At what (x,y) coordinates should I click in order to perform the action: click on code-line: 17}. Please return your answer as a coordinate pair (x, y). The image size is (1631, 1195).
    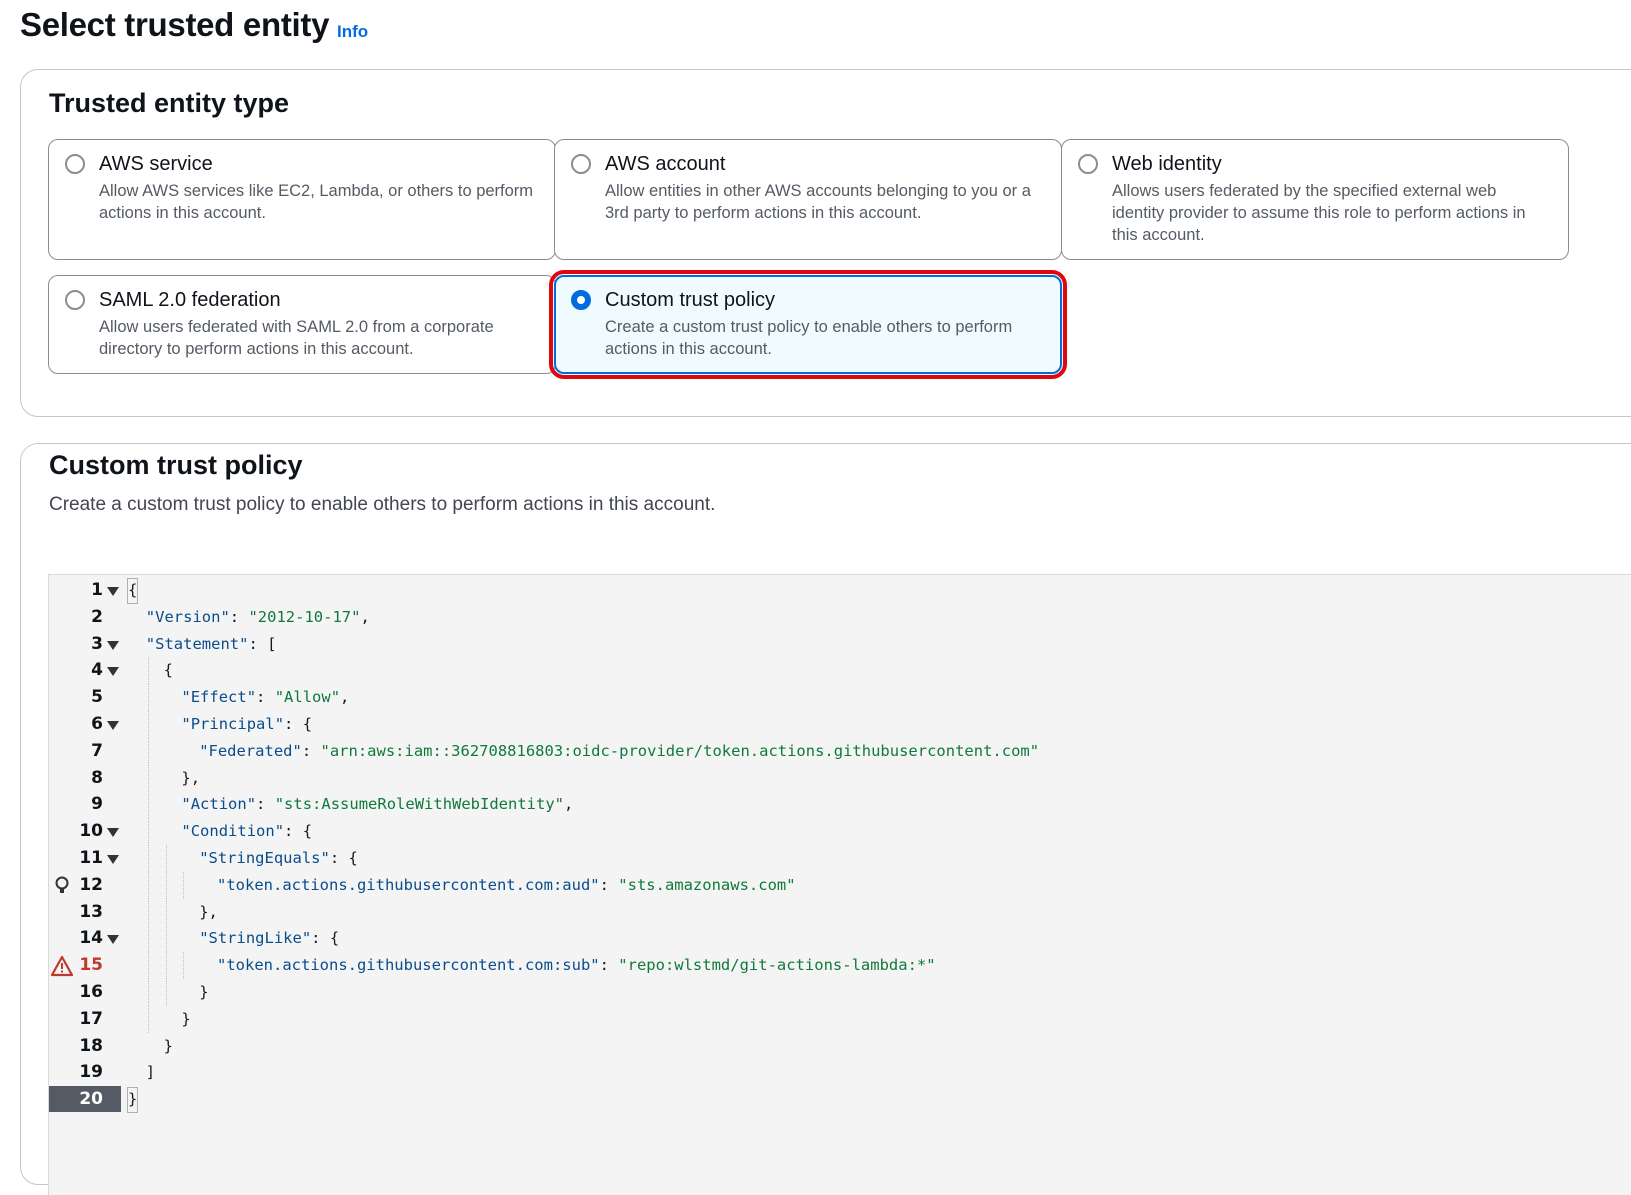
    Looking at the image, I should click on (840, 1019).